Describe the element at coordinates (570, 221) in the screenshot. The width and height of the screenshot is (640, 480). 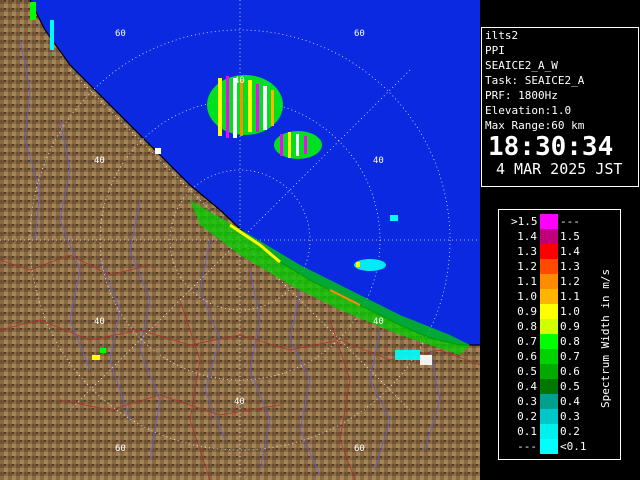
I see `legend-upper-bound: ---` at that location.